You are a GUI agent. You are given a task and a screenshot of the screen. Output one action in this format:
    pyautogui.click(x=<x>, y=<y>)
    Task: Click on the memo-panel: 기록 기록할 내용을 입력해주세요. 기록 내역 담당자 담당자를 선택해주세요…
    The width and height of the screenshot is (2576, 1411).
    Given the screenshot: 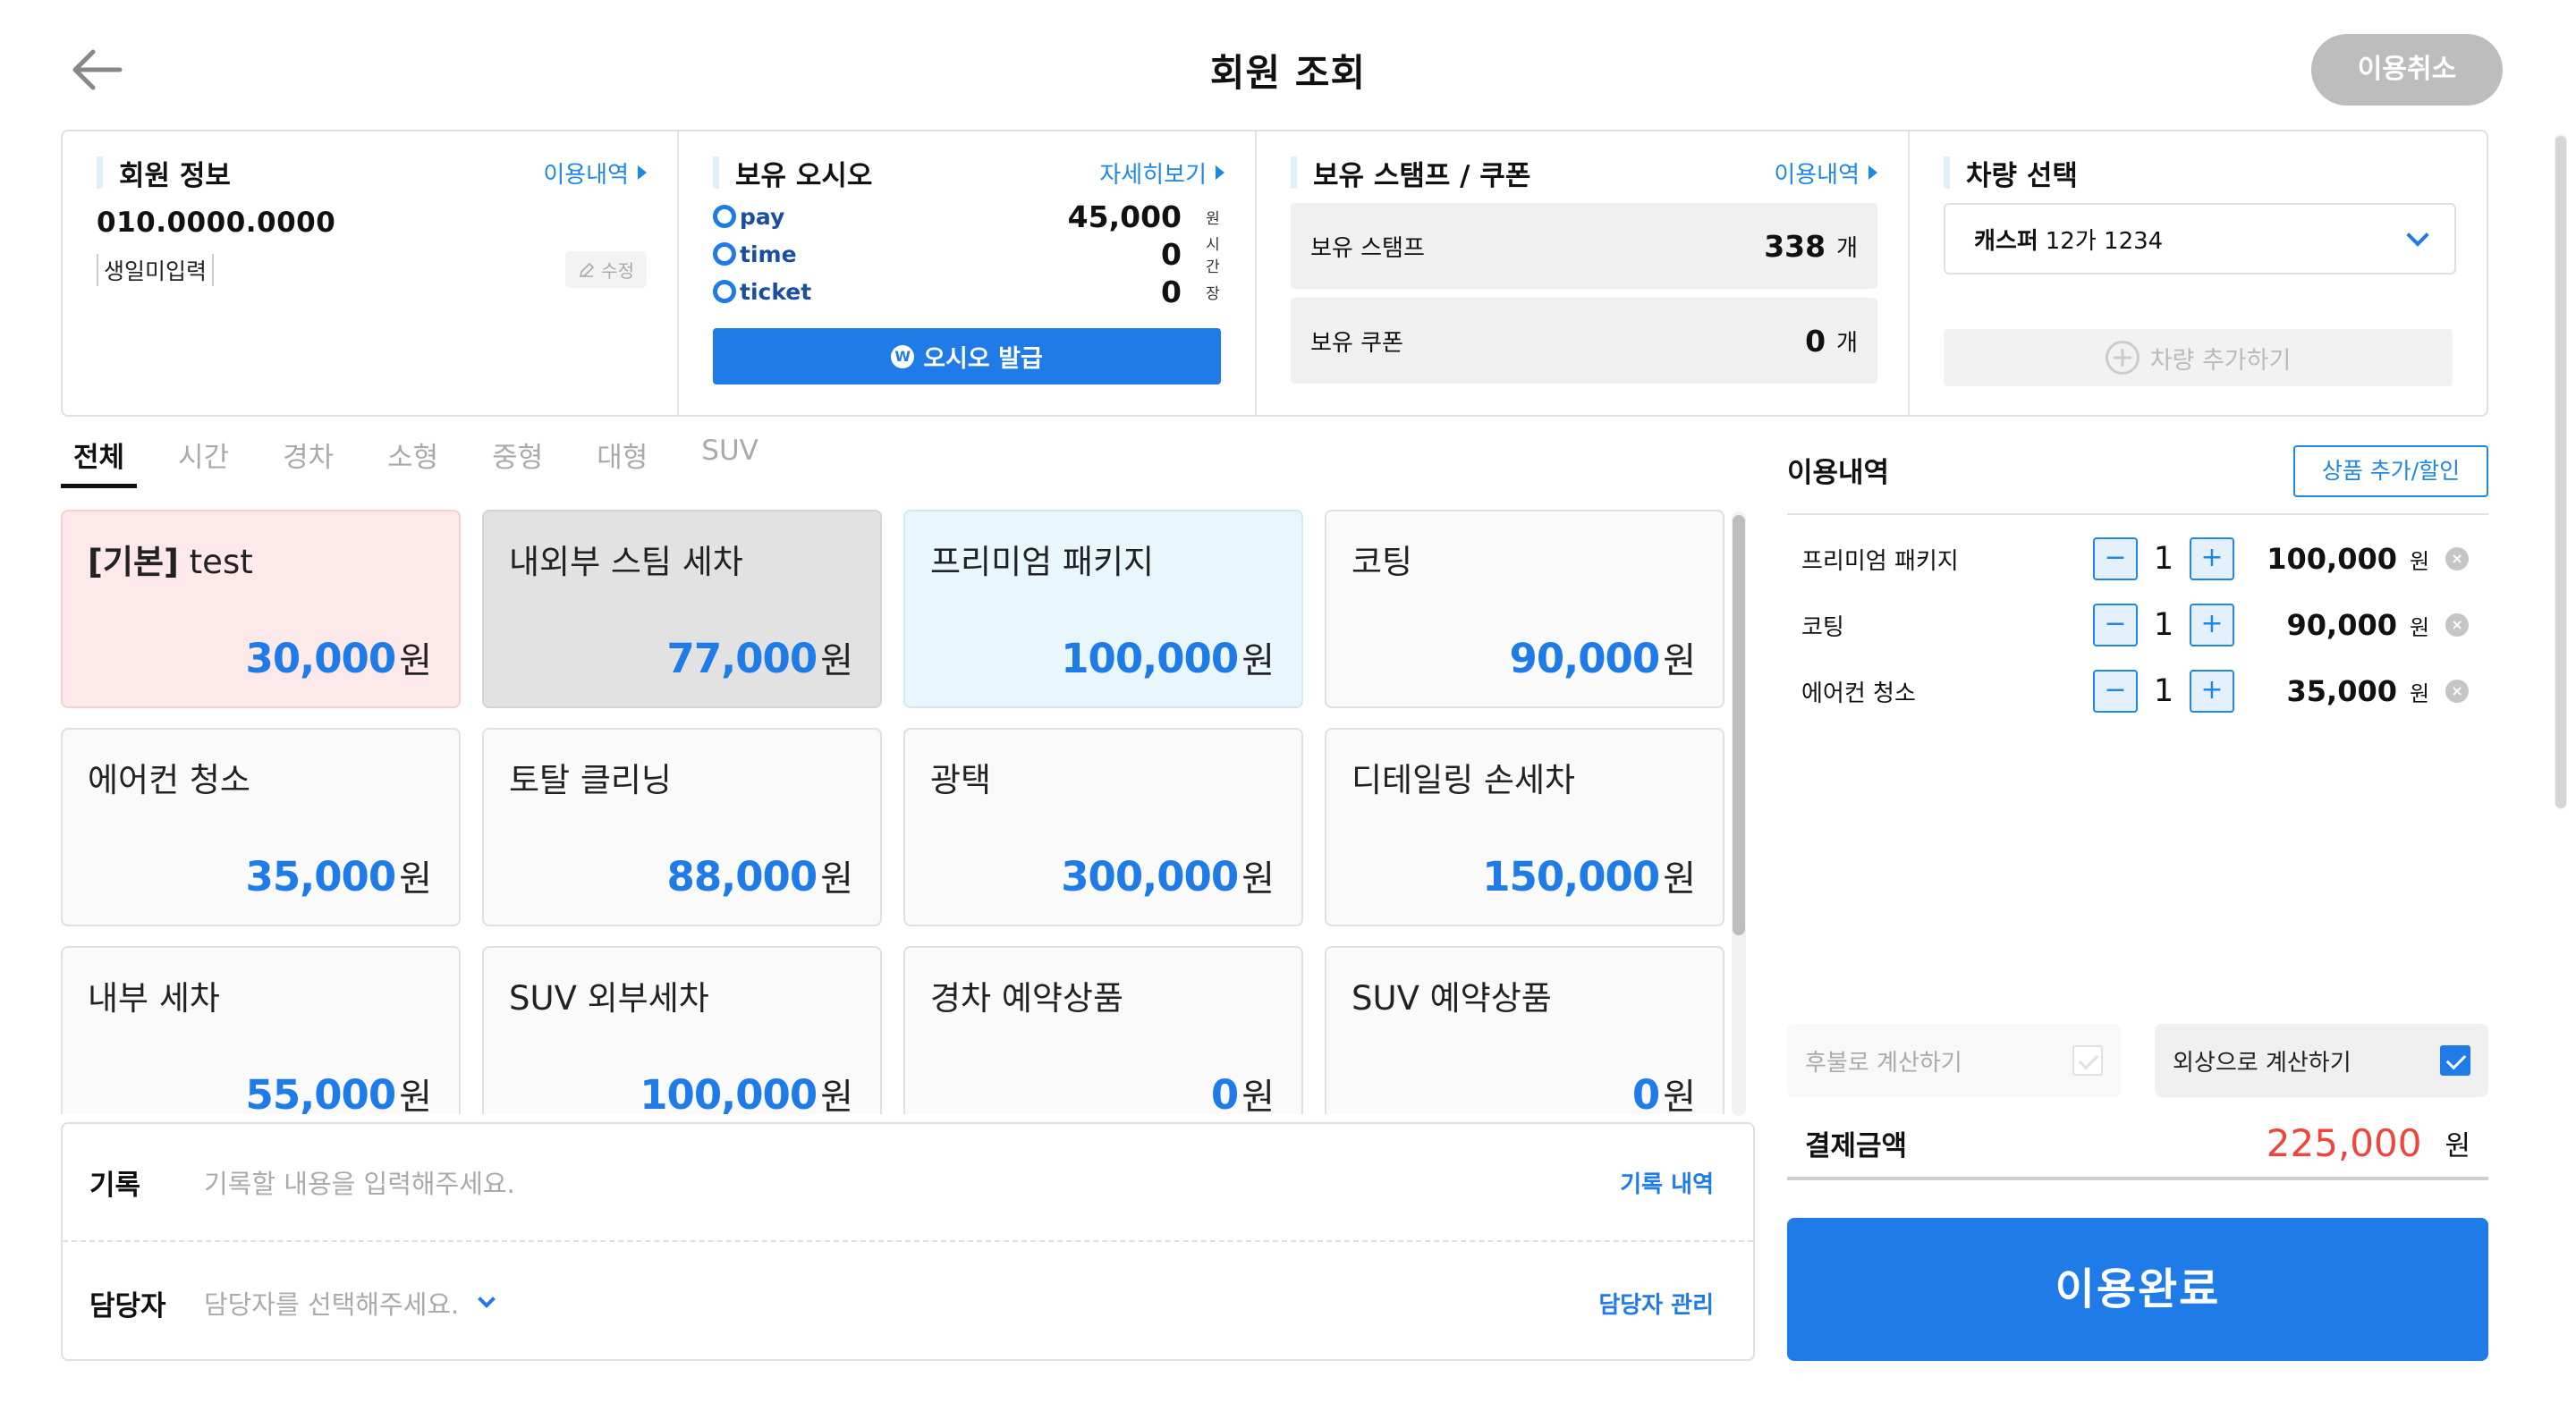 What is the action you would take?
    pyautogui.click(x=908, y=1241)
    